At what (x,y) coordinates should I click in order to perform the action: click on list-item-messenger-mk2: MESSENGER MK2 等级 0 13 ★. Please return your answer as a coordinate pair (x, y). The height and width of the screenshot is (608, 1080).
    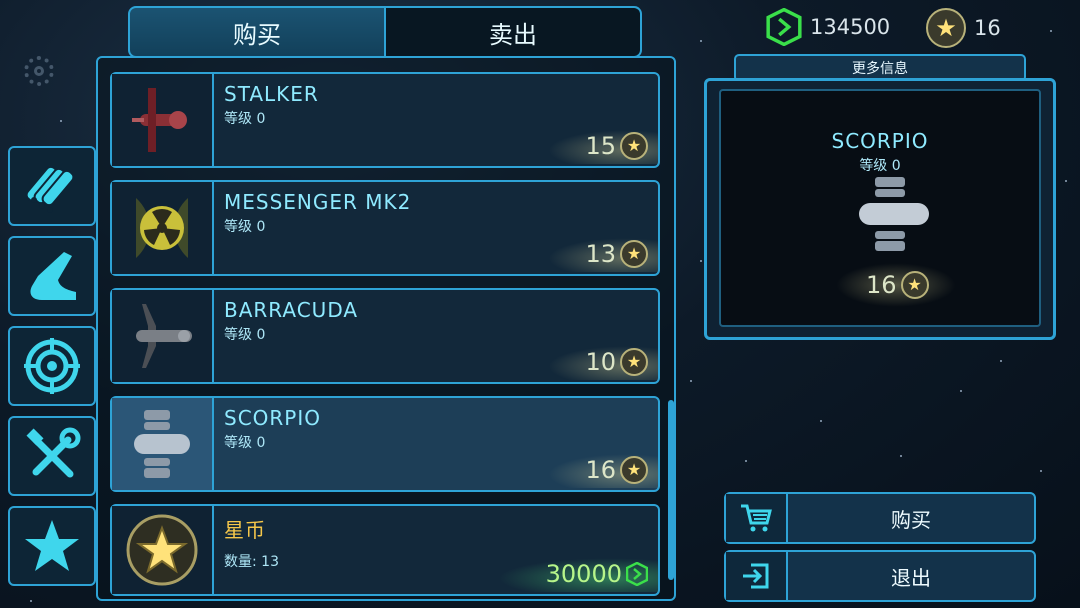
    Looking at the image, I should click on (385, 228).